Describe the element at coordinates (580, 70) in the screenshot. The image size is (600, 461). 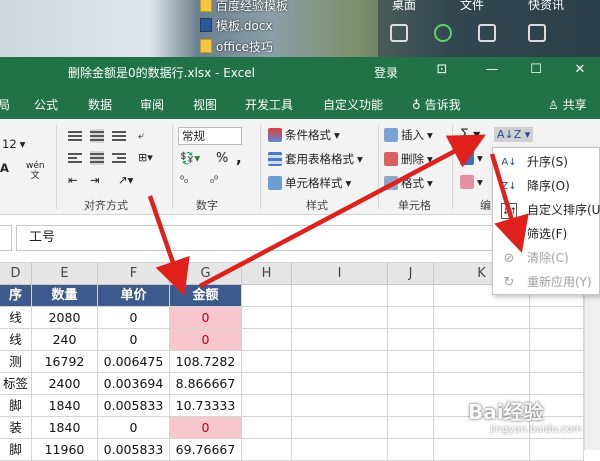
I see `close-icon: ✕` at that location.